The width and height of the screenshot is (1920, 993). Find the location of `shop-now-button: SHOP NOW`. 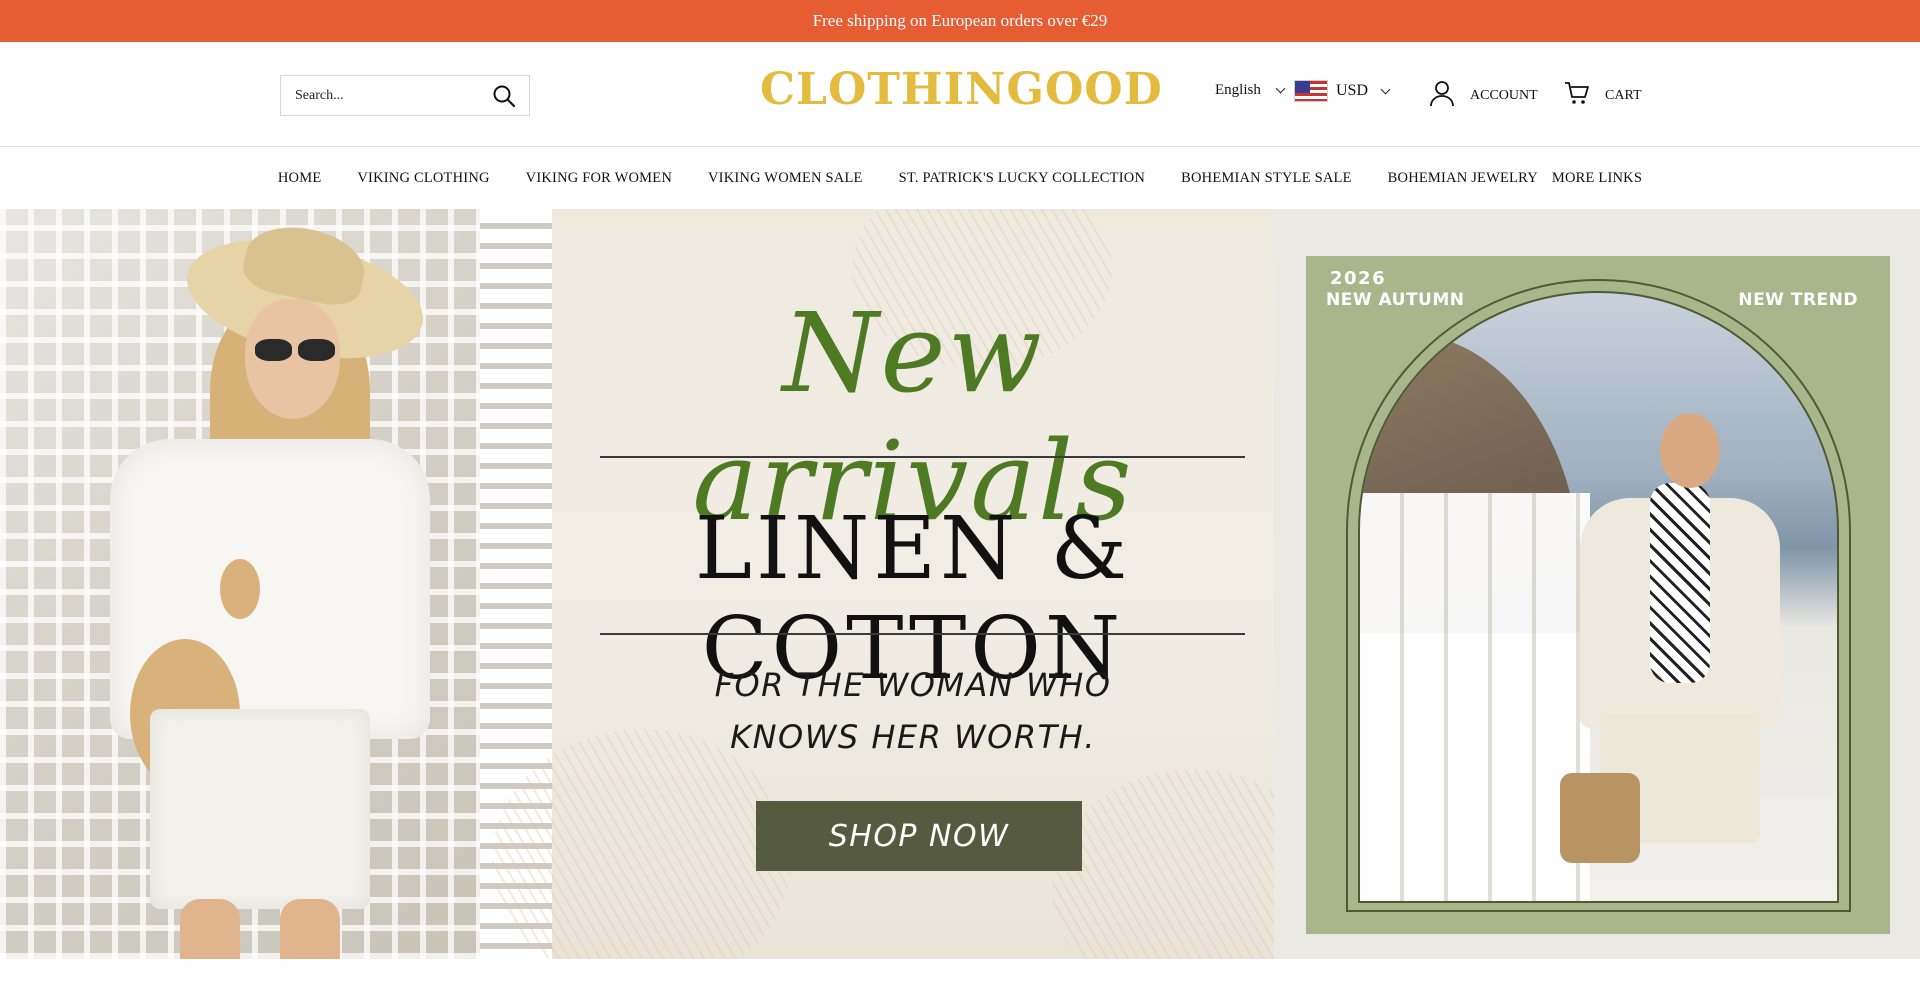

shop-now-button: SHOP NOW is located at coordinates (919, 836).